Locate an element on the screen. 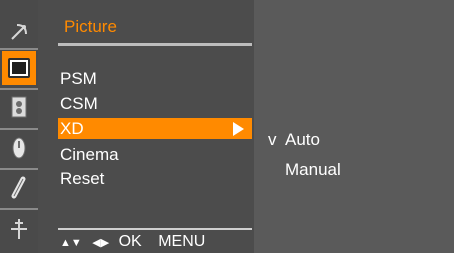  submenu-arrow-icon is located at coordinates (238, 129).